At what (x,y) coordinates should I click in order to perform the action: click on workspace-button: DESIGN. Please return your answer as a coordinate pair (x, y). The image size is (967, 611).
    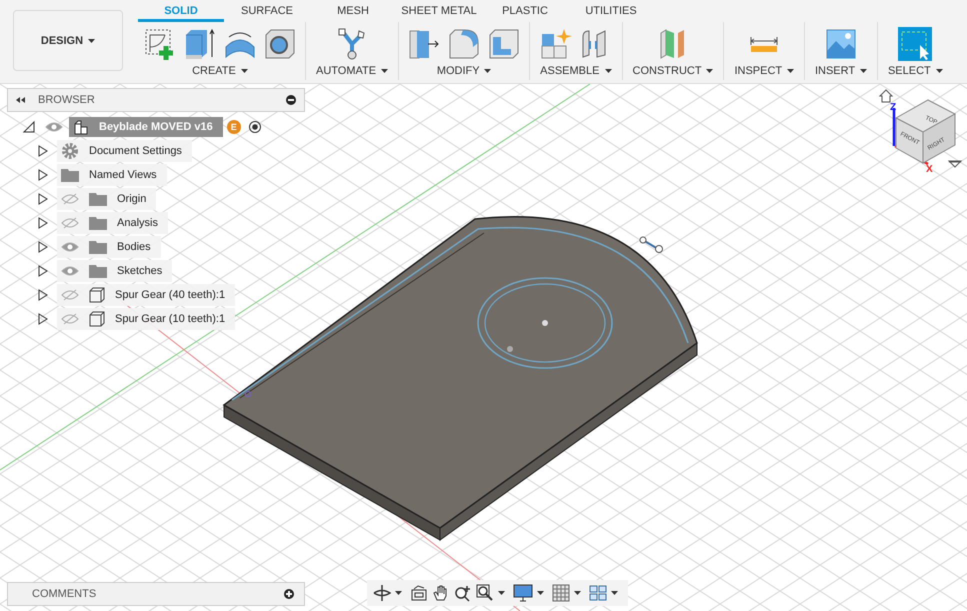
    Looking at the image, I should click on (68, 40).